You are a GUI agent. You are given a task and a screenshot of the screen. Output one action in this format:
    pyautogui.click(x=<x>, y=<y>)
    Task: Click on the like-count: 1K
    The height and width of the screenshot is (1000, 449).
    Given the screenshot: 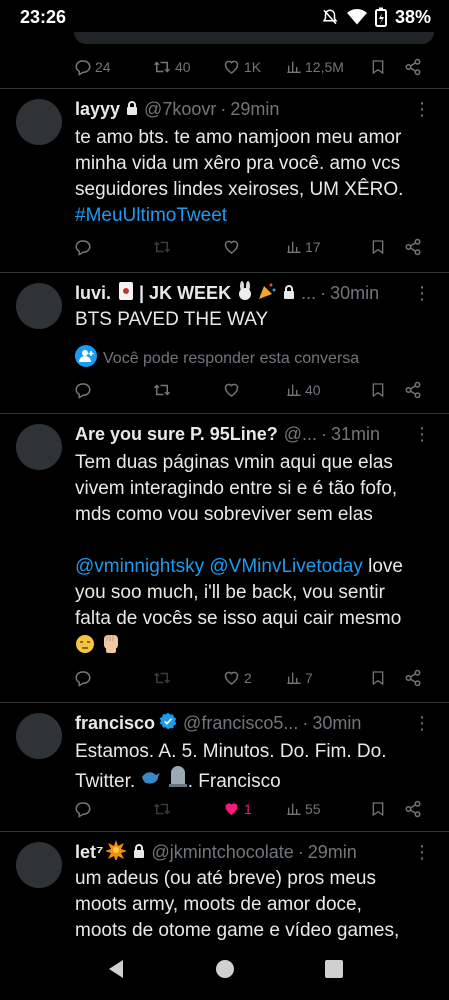 What is the action you would take?
    pyautogui.click(x=253, y=67)
    